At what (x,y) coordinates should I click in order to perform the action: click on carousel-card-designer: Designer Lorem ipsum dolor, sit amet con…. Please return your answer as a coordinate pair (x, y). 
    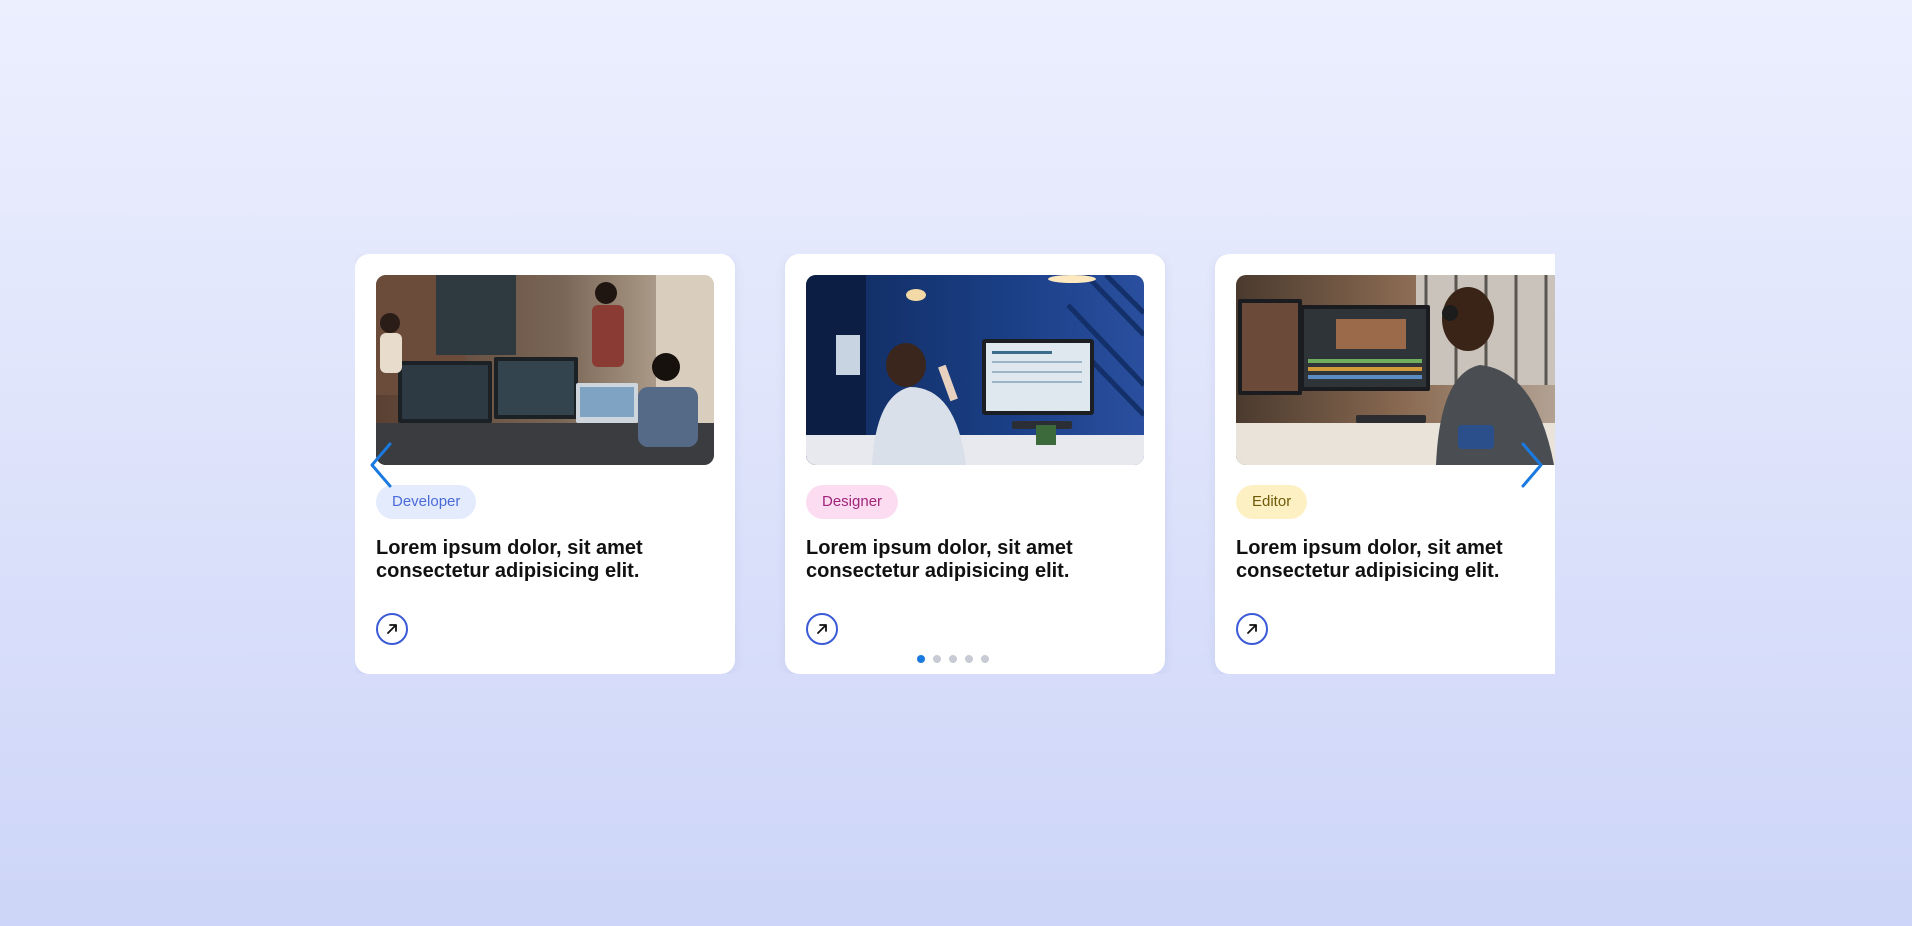
    Looking at the image, I should click on (975, 464).